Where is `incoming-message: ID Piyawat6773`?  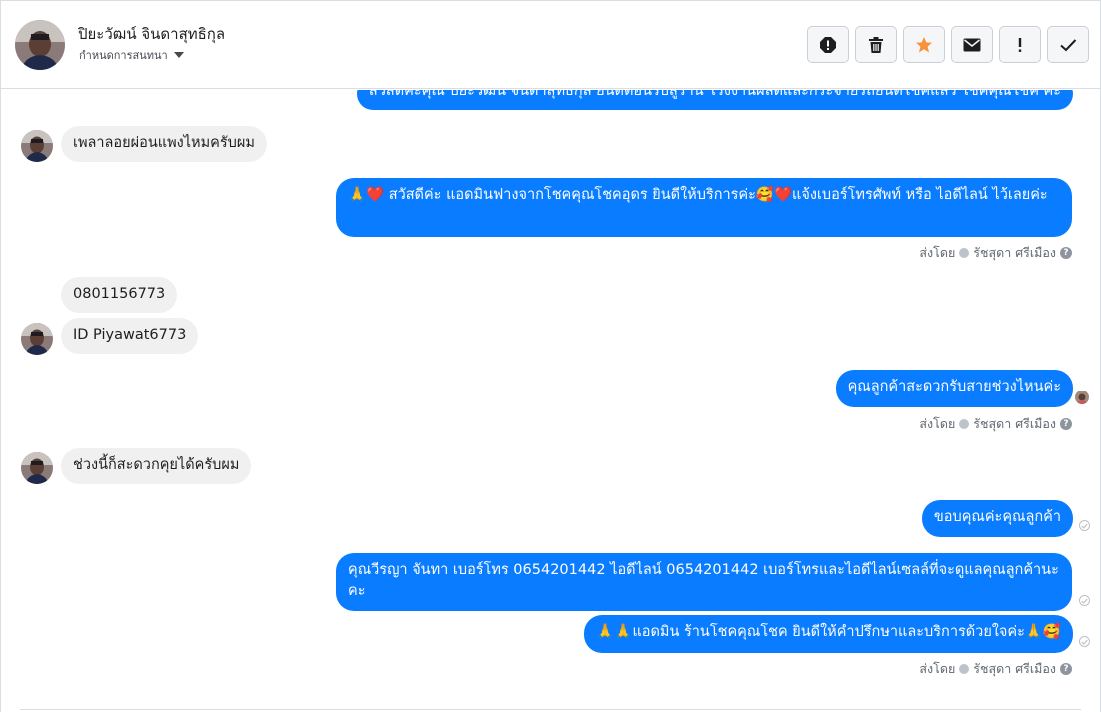 incoming-message: ID Piyawat6773 is located at coordinates (130, 336).